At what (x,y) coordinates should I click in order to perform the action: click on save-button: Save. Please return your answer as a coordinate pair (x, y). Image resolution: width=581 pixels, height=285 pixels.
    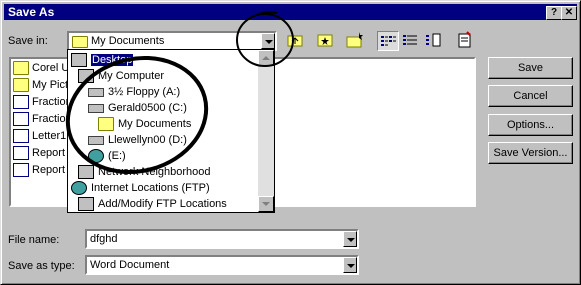
    Looking at the image, I should click on (530, 68).